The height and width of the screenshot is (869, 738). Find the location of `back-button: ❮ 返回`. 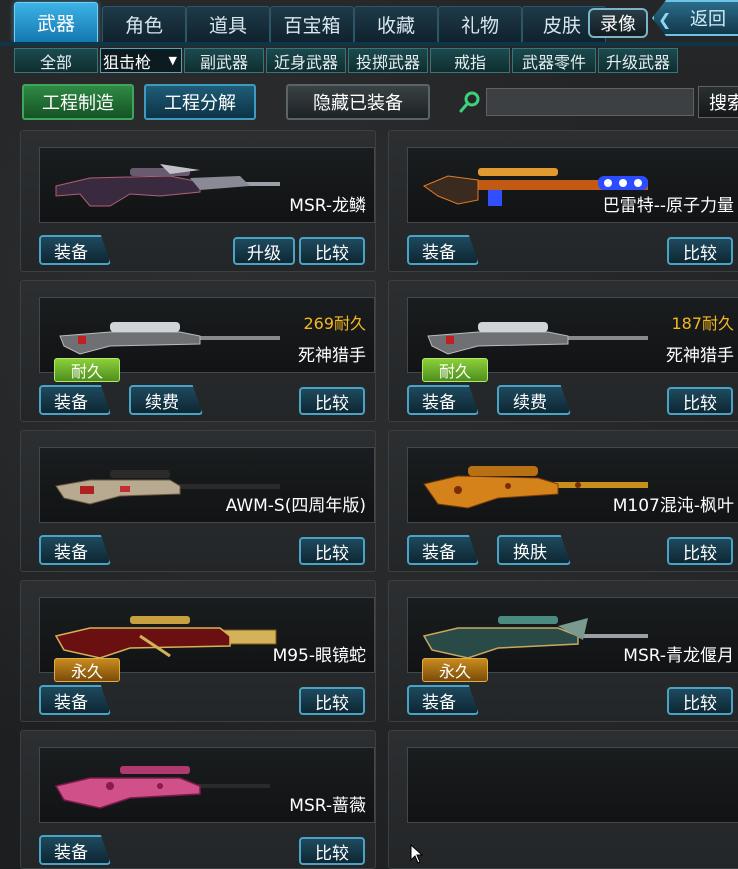

back-button: ❮ 返回 is located at coordinates (695, 18).